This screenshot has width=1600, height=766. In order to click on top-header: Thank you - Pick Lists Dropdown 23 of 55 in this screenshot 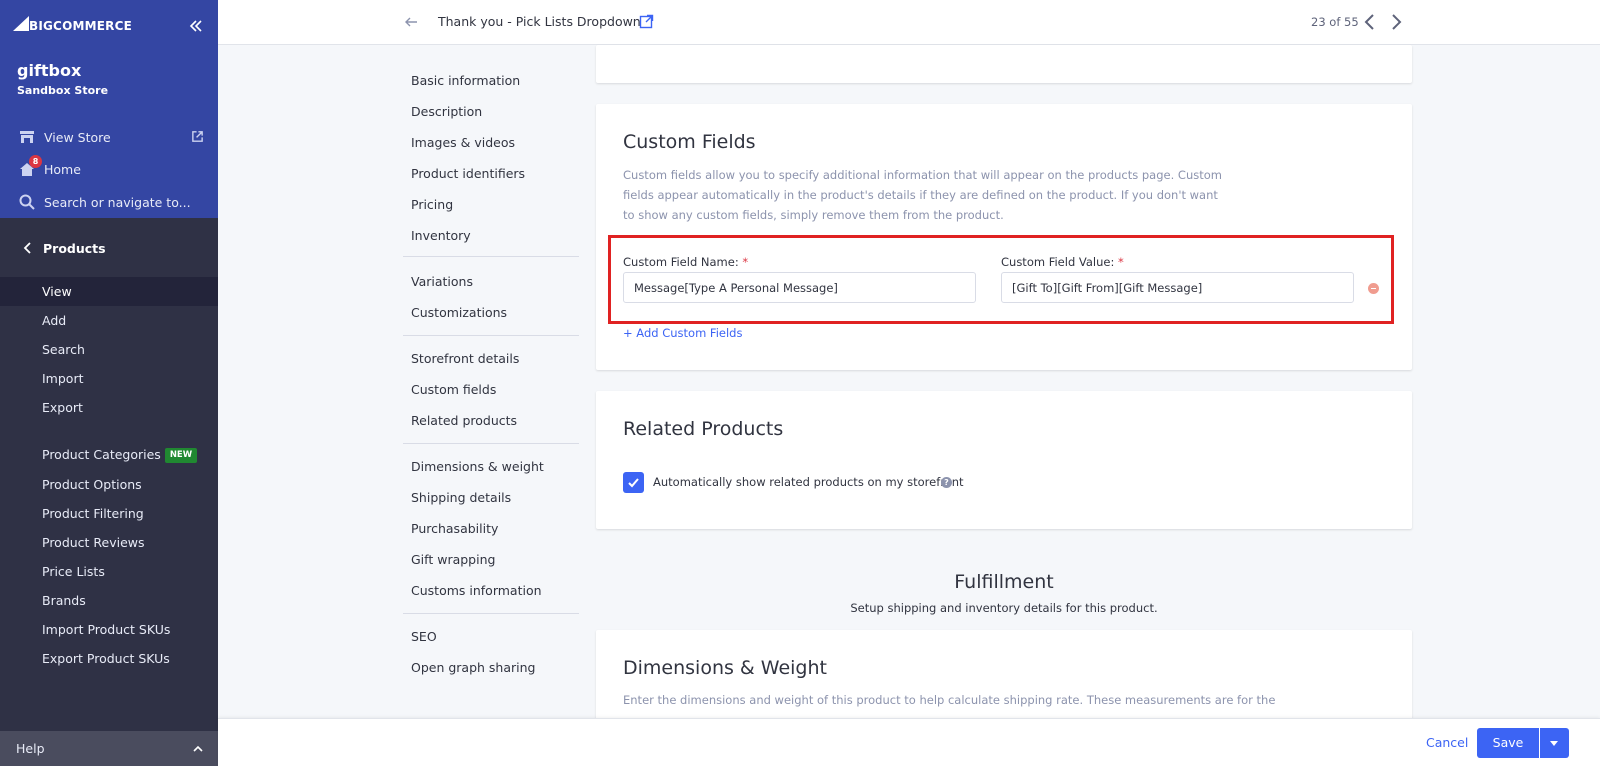, I will do `click(909, 22)`.